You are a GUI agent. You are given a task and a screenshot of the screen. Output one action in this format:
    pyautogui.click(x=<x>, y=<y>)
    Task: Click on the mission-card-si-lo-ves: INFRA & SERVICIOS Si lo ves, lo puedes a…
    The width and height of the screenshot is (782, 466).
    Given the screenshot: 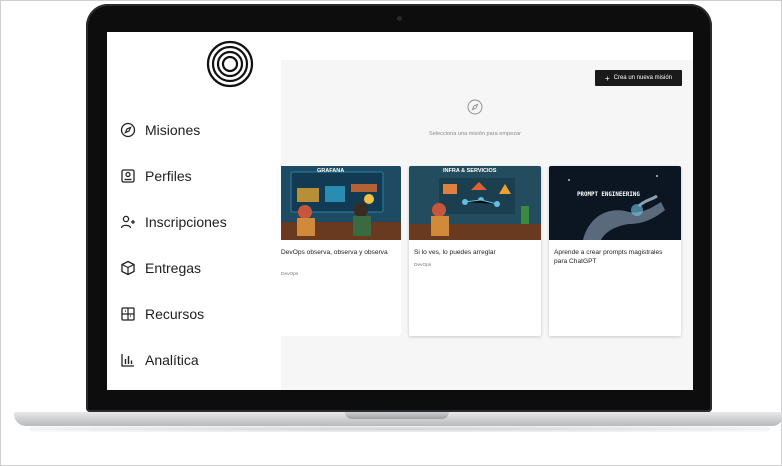 What is the action you would take?
    pyautogui.click(x=475, y=251)
    